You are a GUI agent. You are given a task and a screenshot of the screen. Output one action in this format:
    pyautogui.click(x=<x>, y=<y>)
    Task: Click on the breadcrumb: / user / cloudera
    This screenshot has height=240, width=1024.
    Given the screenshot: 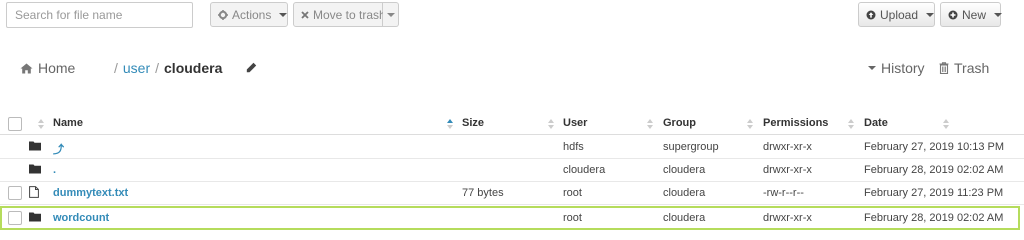 What is the action you would take?
    pyautogui.click(x=168, y=68)
    